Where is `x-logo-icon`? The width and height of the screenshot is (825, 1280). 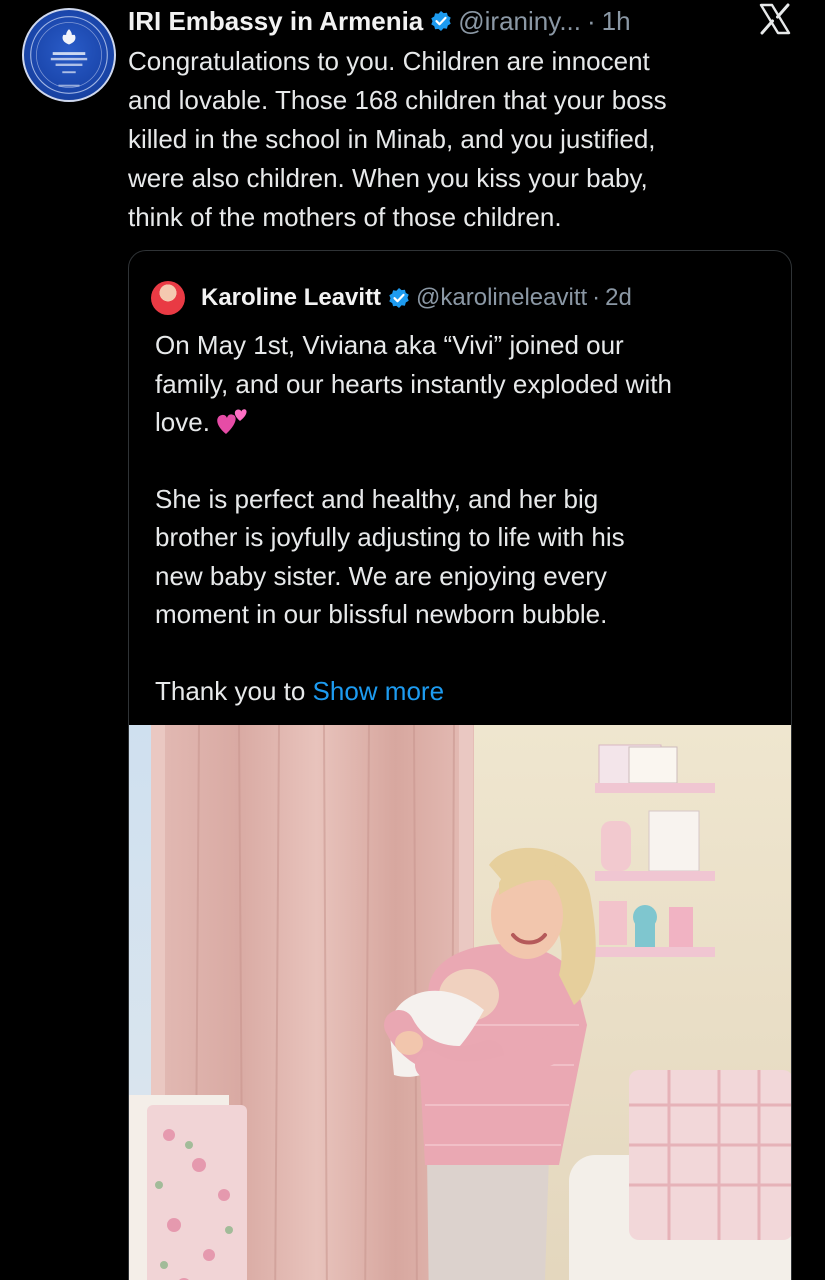
x-logo-icon is located at coordinates (775, 19).